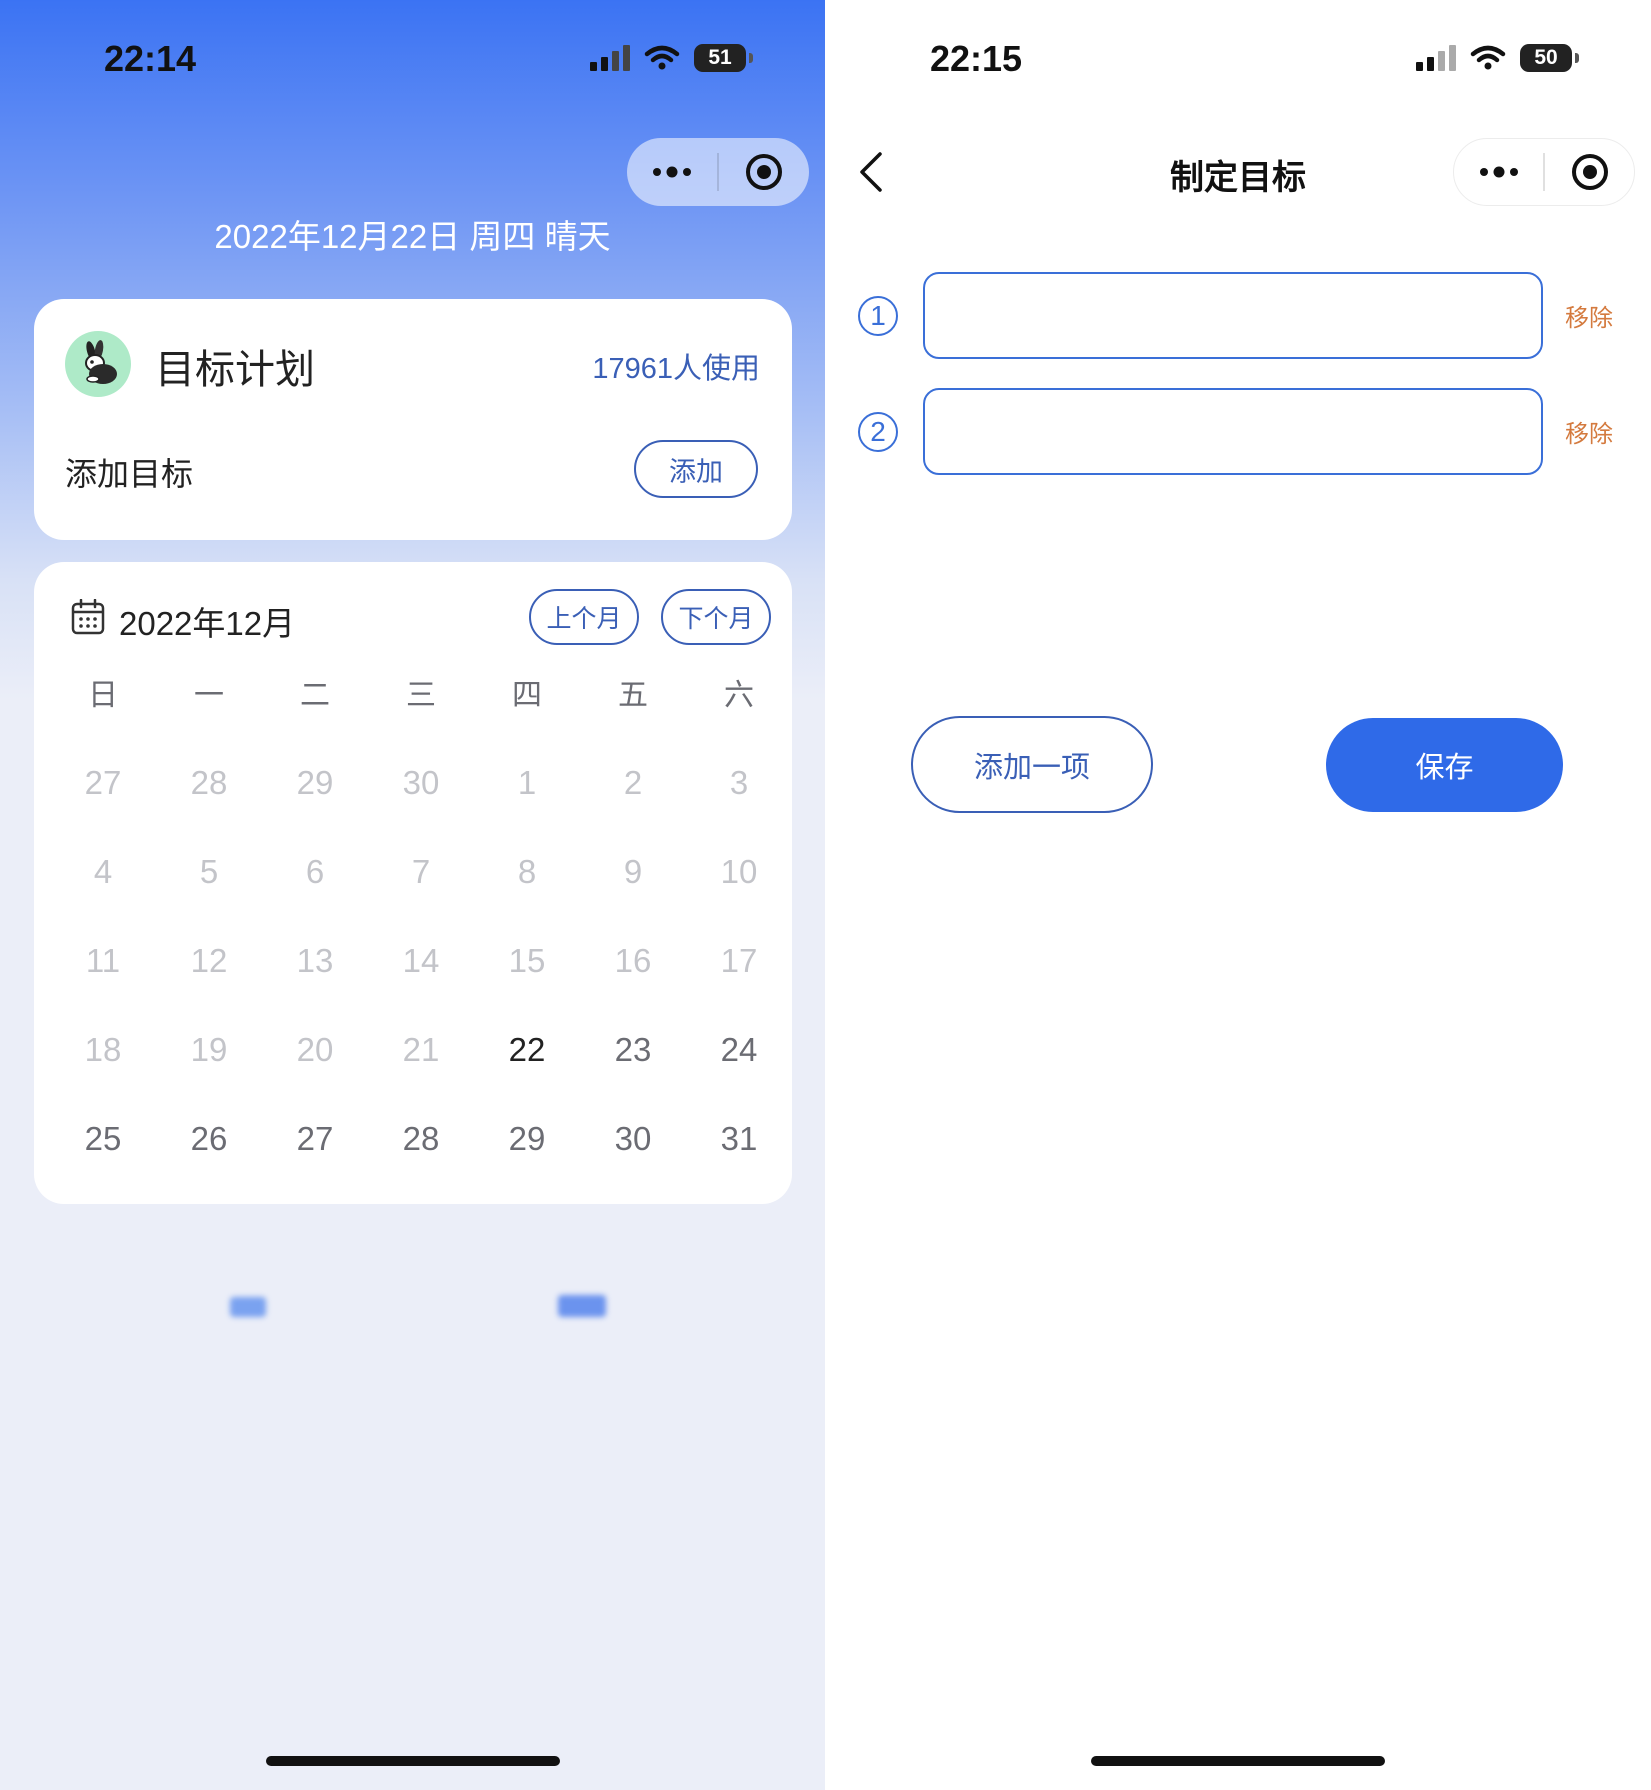 The height and width of the screenshot is (1790, 1651). I want to click on calendar-day: 17, so click(739, 960).